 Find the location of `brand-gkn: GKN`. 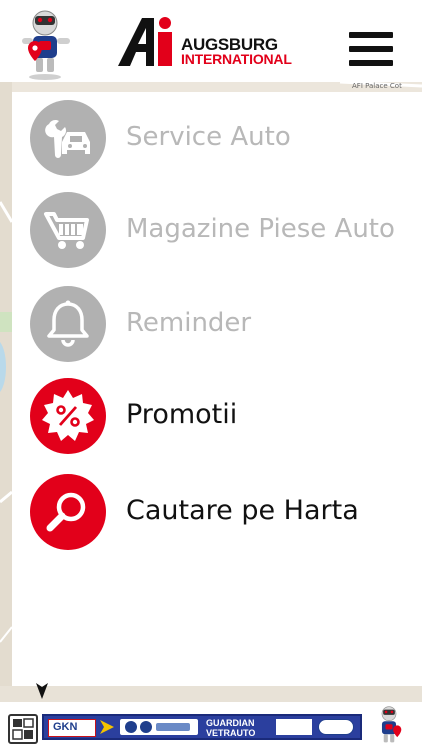

brand-gkn: GKN is located at coordinates (65, 727).